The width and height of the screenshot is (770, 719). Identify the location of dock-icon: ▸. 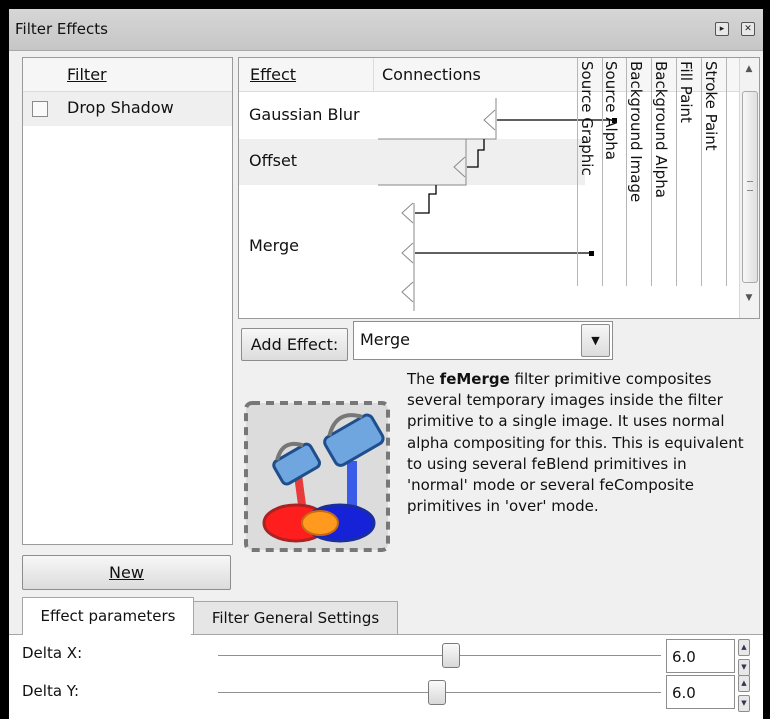
(722, 29).